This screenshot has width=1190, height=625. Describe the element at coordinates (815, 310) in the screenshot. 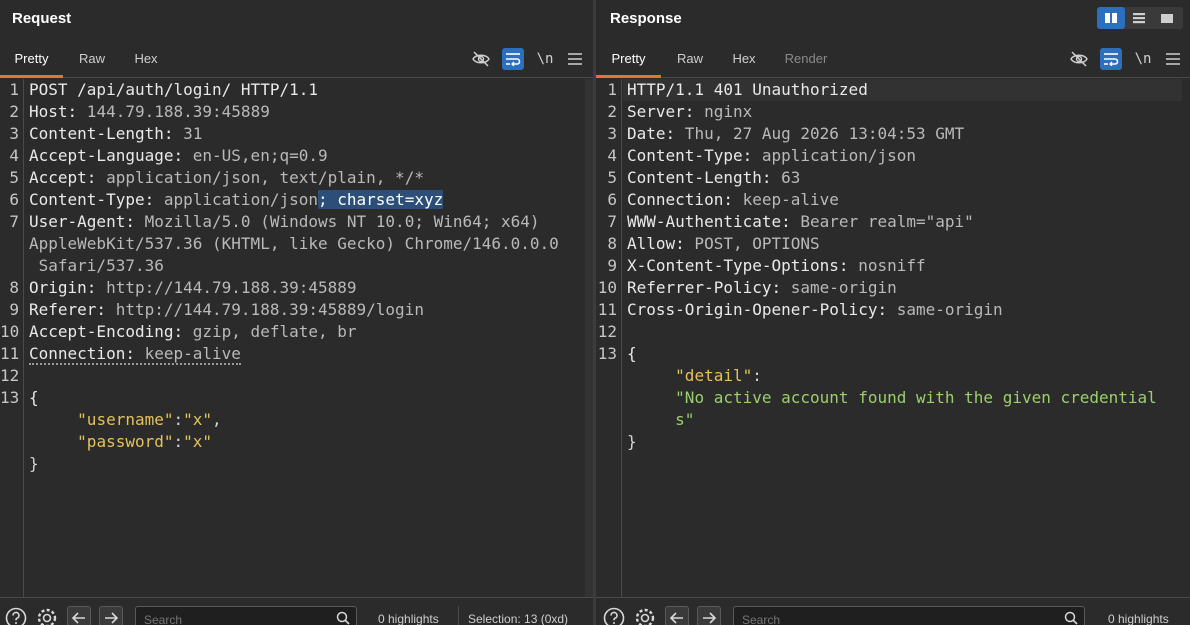

I see `code-line: Cross-Origin-Opener-Policy: same-origin` at that location.